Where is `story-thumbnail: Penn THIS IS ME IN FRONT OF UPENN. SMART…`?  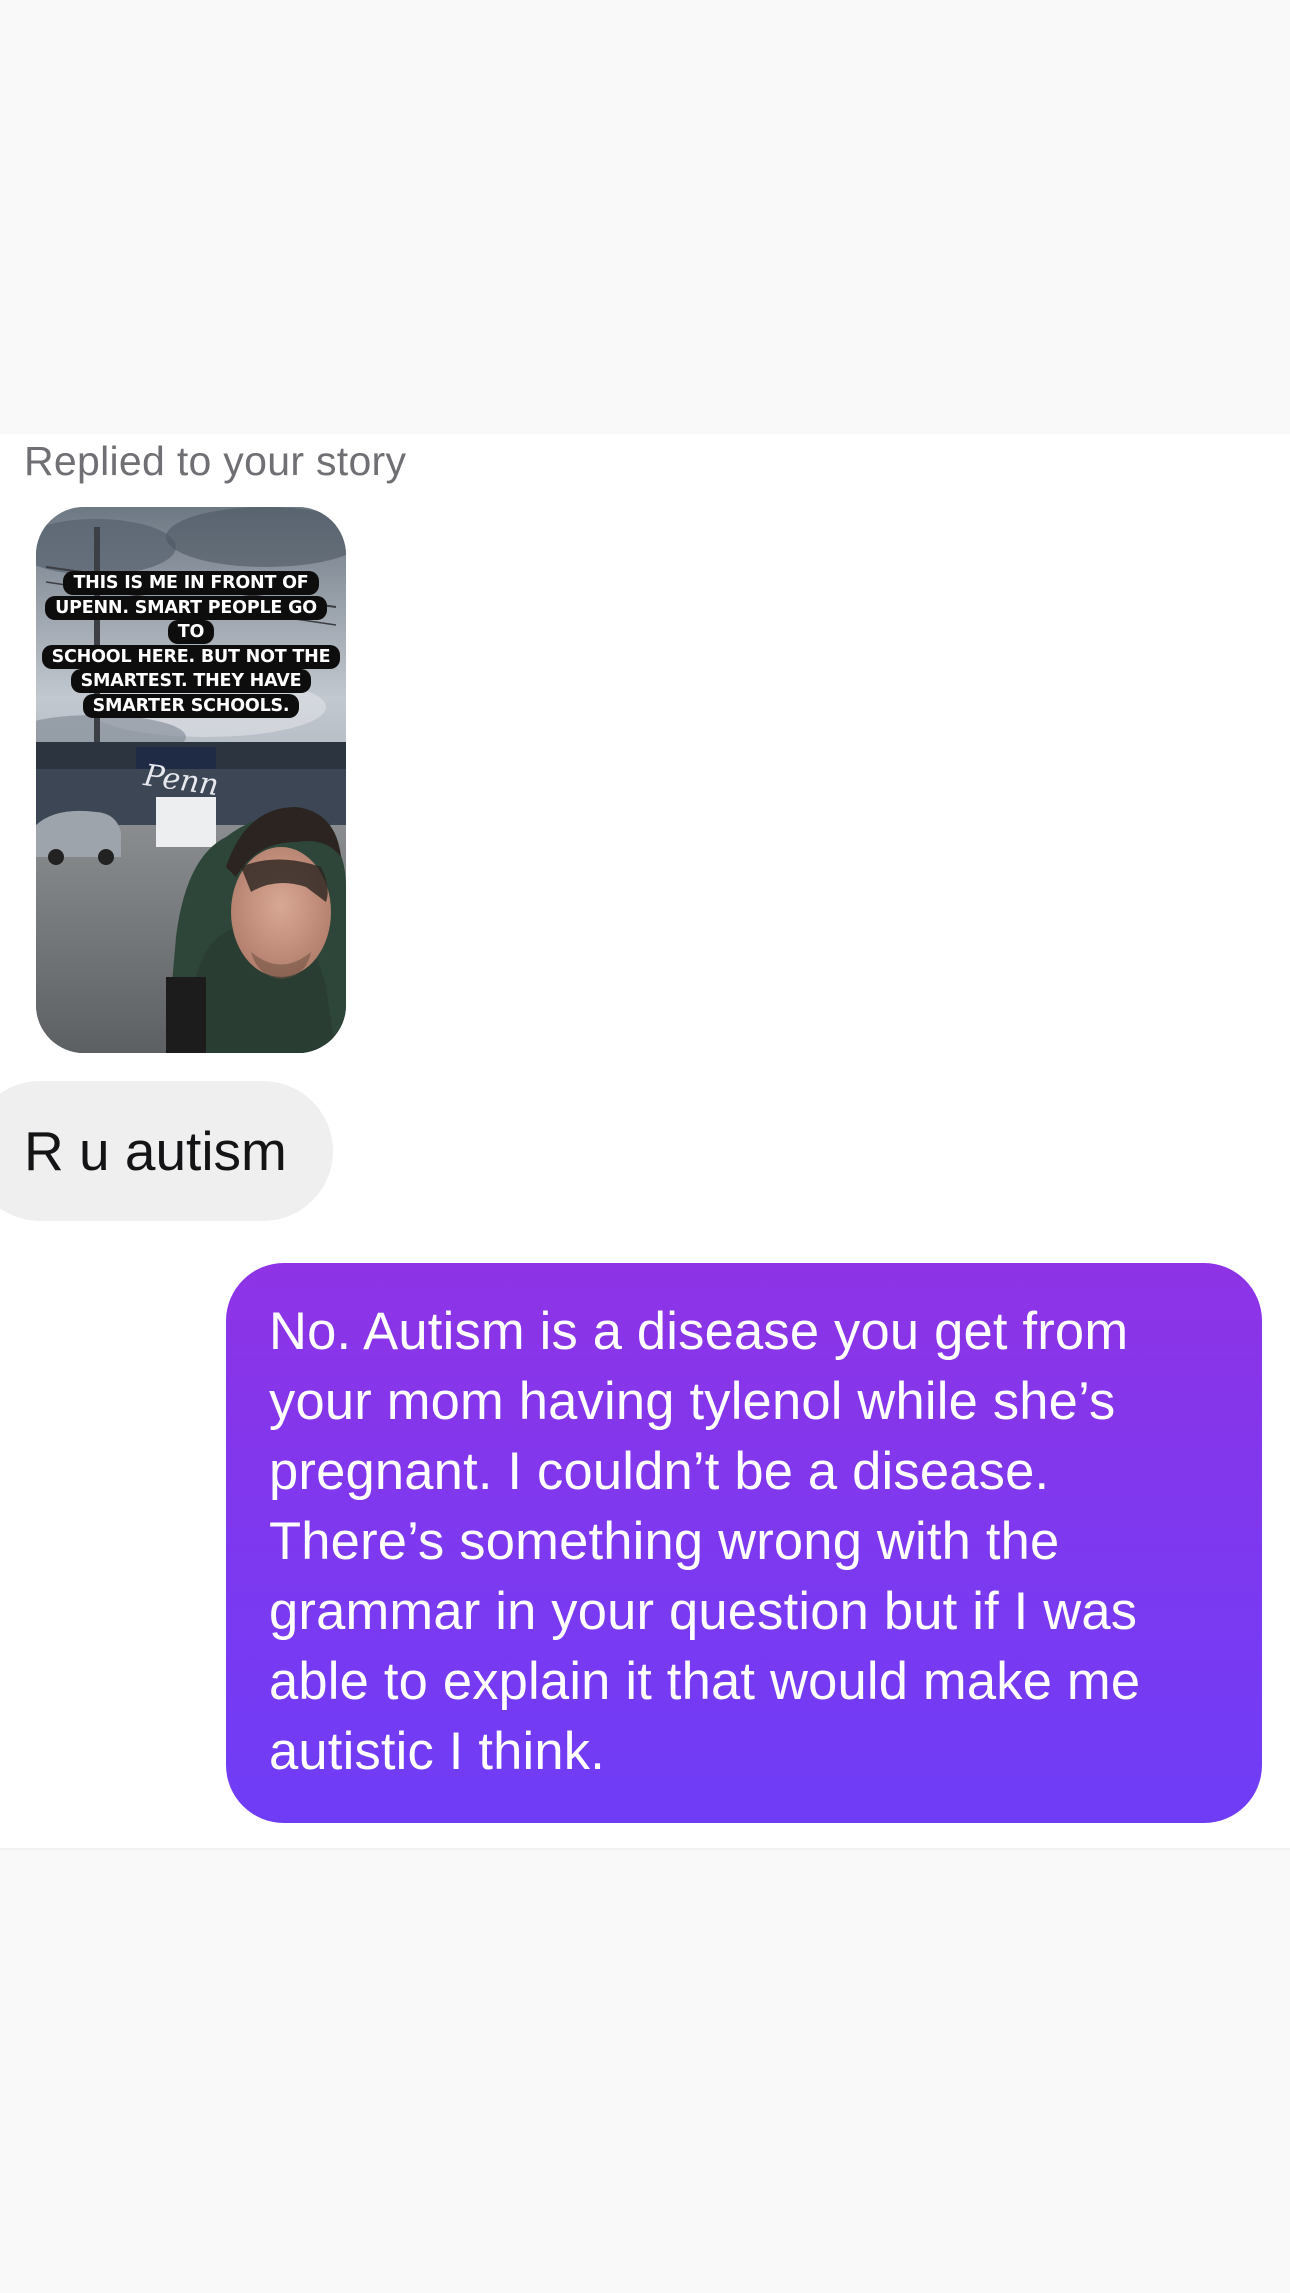
story-thumbnail: Penn THIS IS ME IN FRONT OF UPENN. SMART… is located at coordinates (191, 780).